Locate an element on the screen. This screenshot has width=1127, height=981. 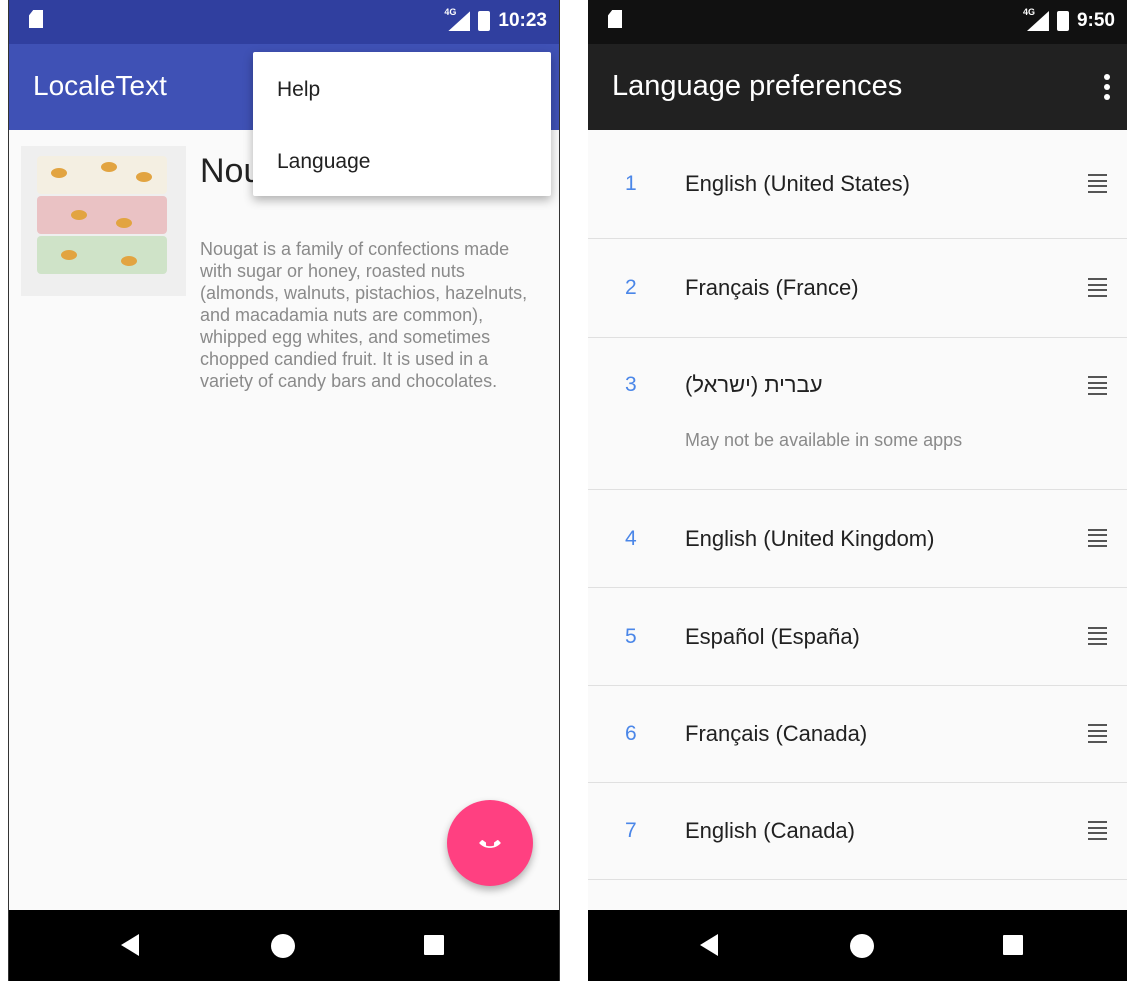
language-row: 4 English (United Kingdom) is located at coordinates (857, 539).